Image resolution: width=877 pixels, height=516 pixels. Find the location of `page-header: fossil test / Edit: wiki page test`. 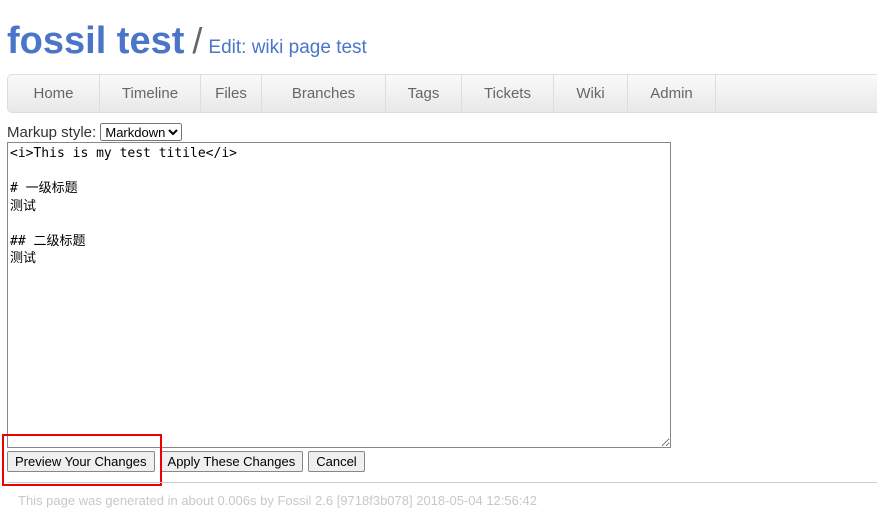

page-header: fossil test / Edit: wiki page test is located at coordinates (187, 41).